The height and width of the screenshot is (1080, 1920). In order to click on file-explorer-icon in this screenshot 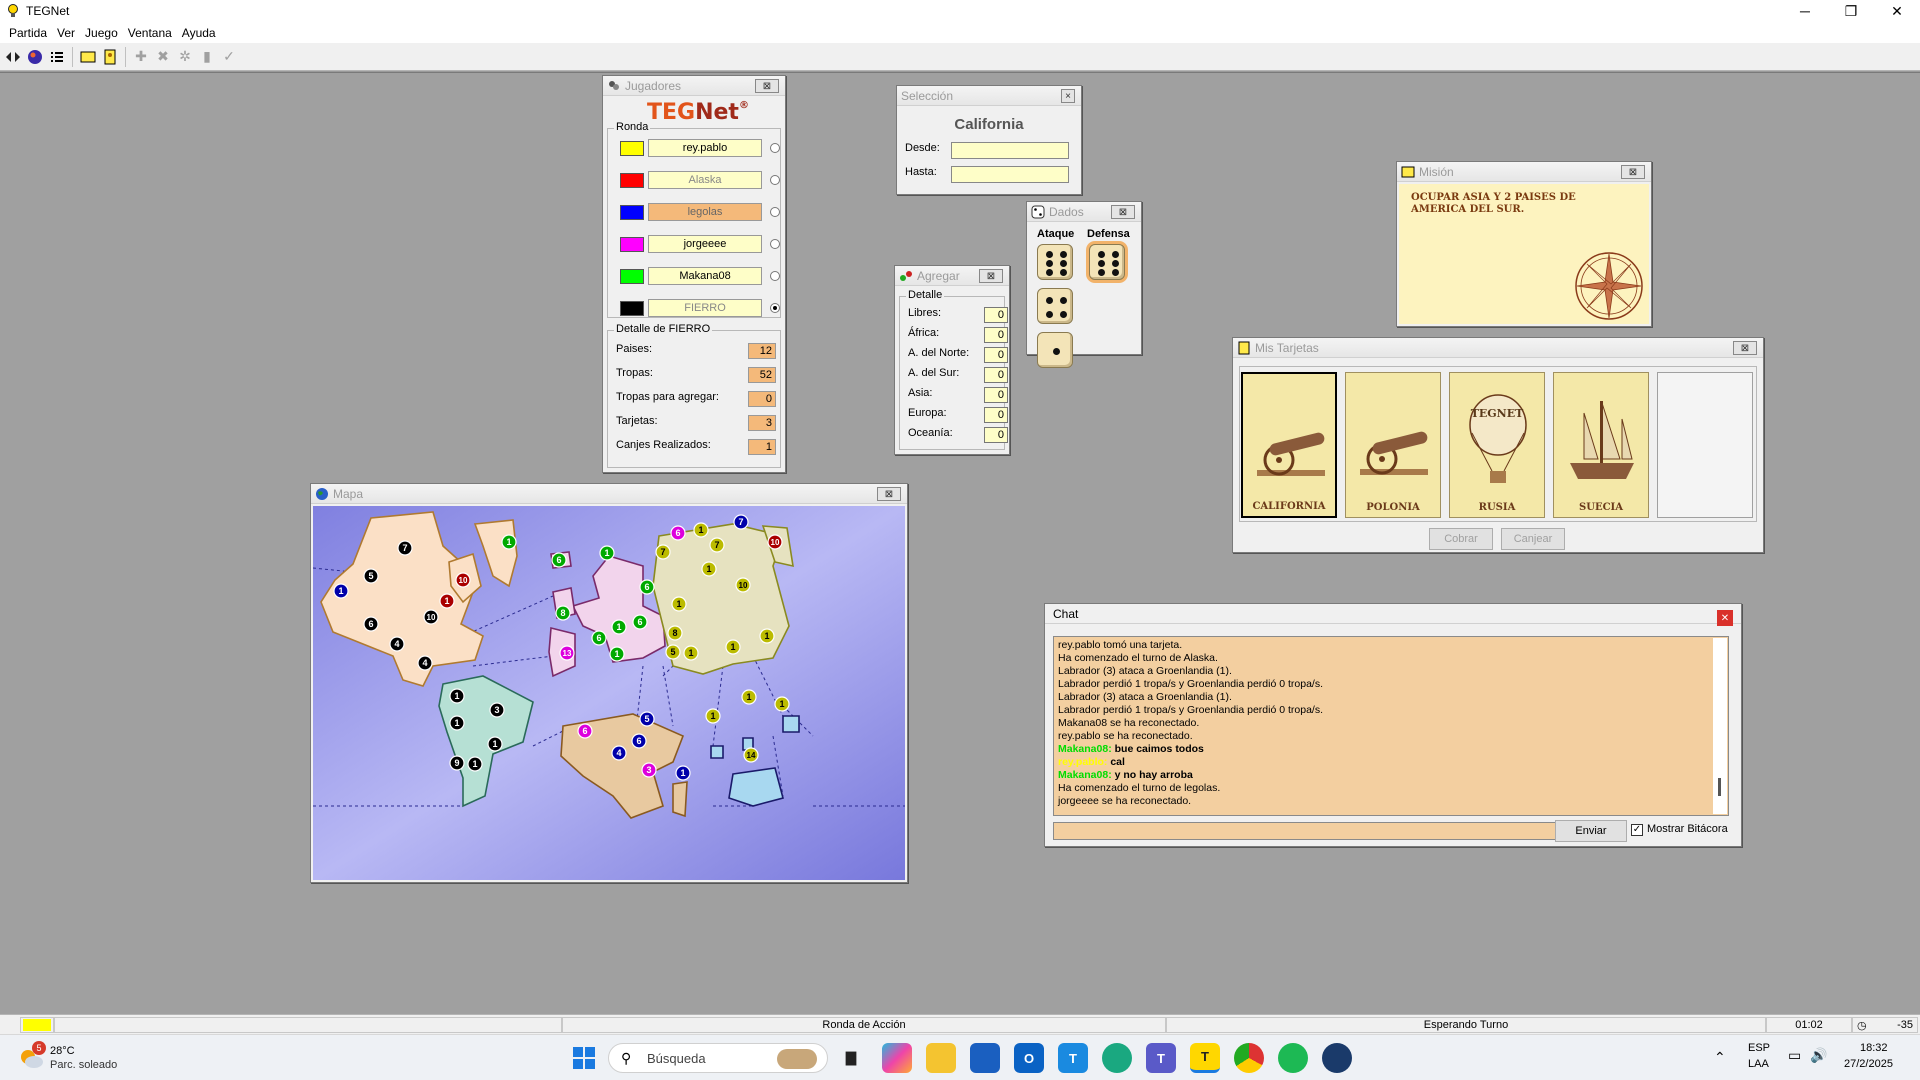, I will do `click(941, 1058)`.